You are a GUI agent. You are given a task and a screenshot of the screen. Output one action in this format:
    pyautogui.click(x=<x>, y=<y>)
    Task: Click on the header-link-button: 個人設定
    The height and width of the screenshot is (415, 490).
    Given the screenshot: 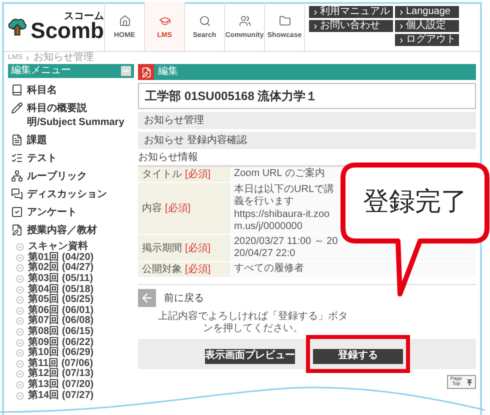 What is the action you would take?
    pyautogui.click(x=427, y=26)
    